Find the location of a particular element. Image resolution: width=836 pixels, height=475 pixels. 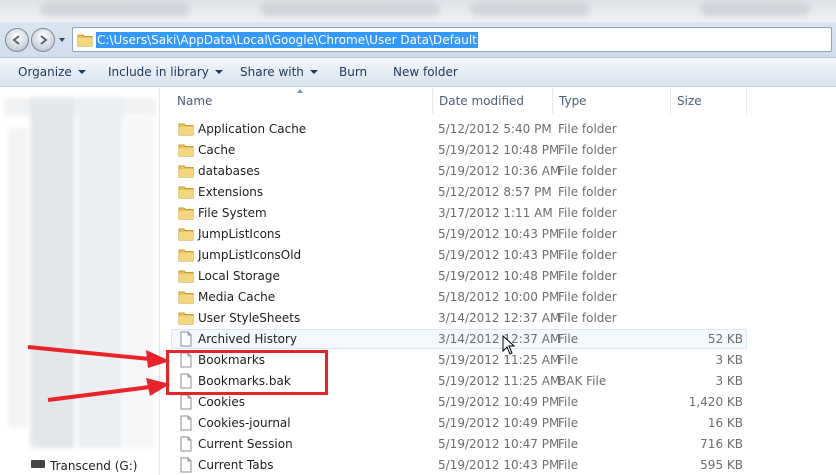

column-header-size: Size is located at coordinates (709, 101).